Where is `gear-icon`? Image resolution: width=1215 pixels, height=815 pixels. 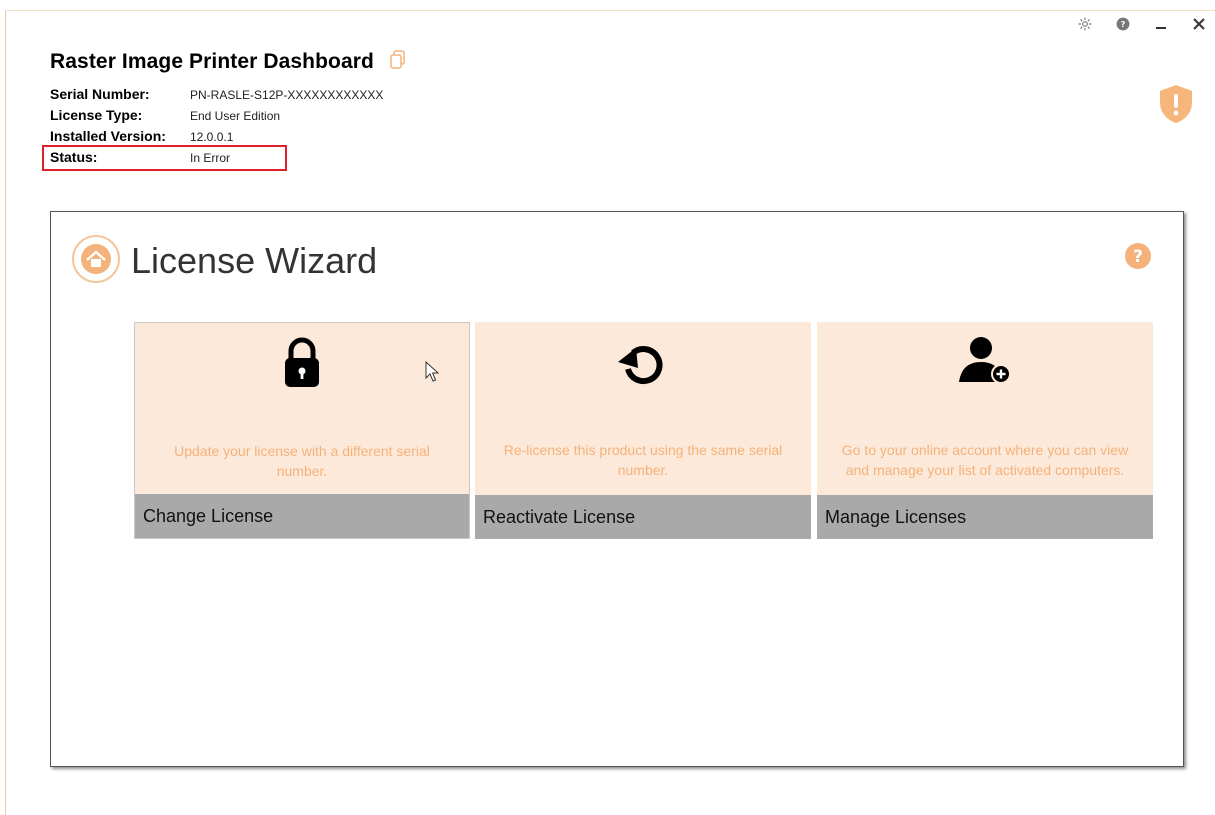 gear-icon is located at coordinates (1085, 24).